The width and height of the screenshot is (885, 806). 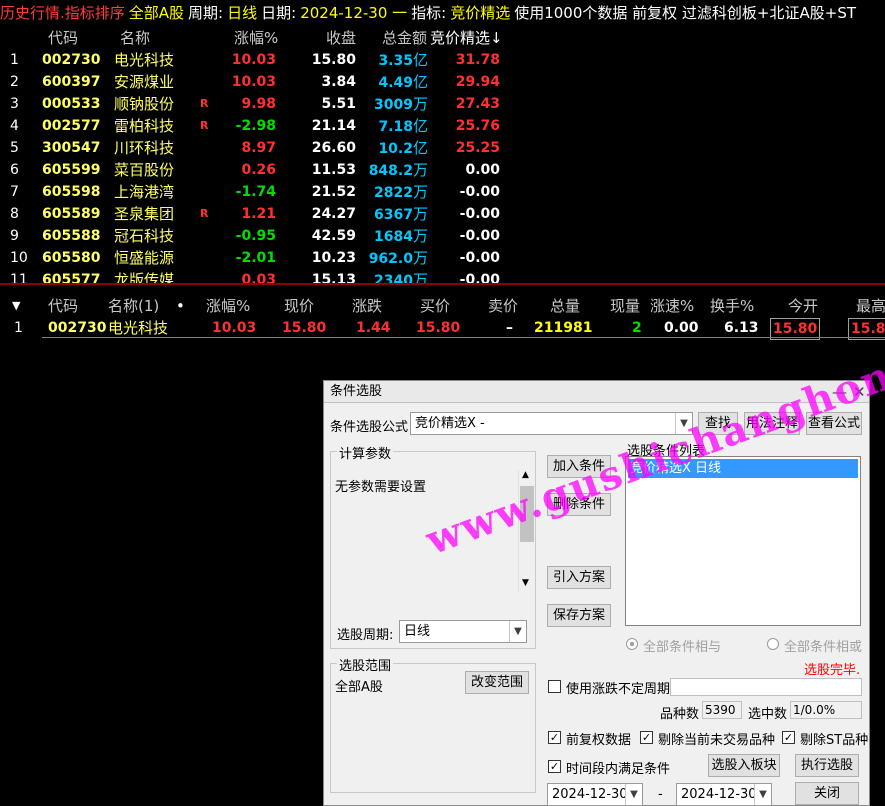 I want to click on table-row: 1 002730 电光科技 10.03 15.80 3.35亿 31.78, so click(x=442, y=60).